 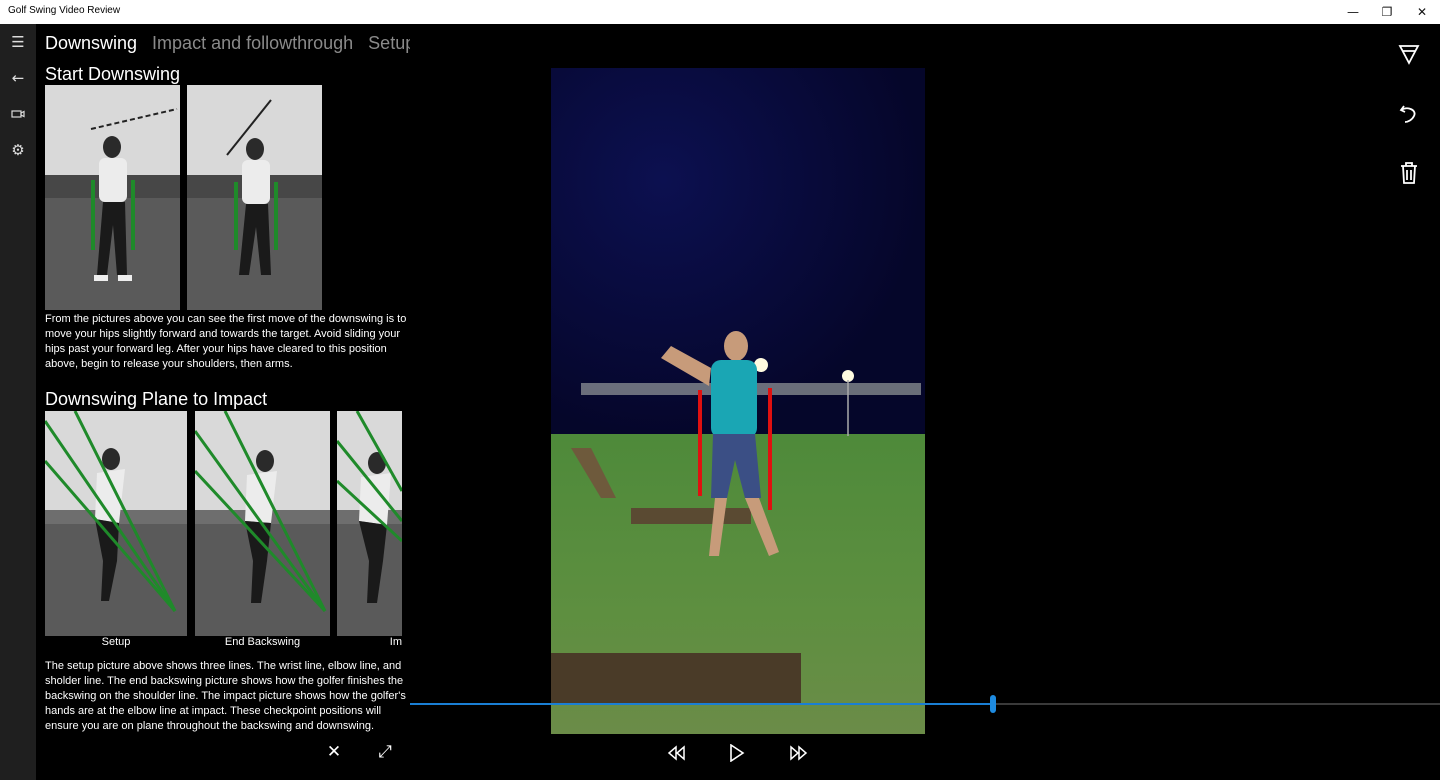 I want to click on expand-lesson-button: ⤢, so click(x=385, y=752).